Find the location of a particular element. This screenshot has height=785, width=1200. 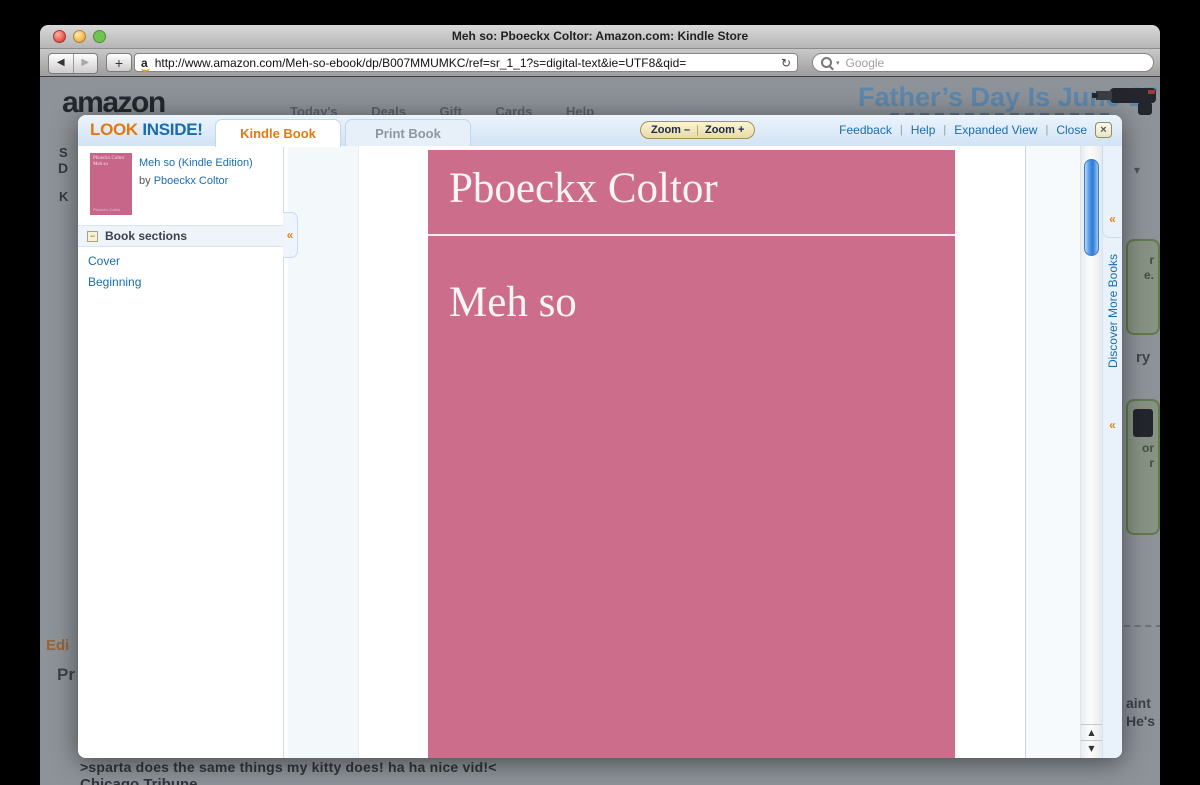

url-input is located at coordinates (464, 62).